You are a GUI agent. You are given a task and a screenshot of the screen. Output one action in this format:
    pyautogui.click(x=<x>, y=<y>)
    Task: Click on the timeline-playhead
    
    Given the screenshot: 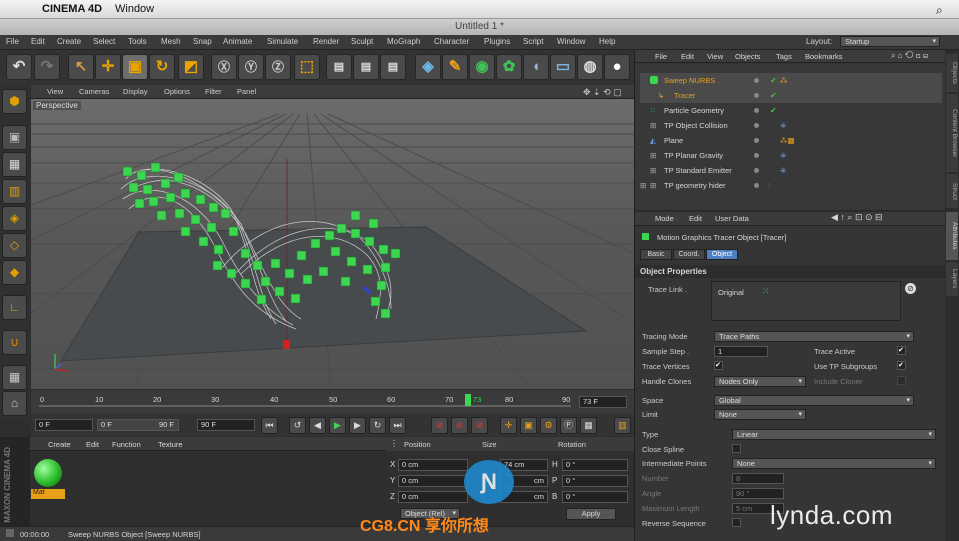 What is the action you would take?
    pyautogui.click(x=468, y=400)
    